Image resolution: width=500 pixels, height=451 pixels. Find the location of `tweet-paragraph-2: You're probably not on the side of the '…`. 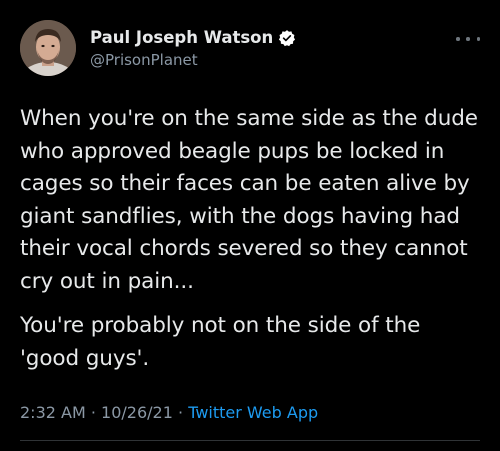

tweet-paragraph-2: You're probably not on the side of the '… is located at coordinates (220, 342).